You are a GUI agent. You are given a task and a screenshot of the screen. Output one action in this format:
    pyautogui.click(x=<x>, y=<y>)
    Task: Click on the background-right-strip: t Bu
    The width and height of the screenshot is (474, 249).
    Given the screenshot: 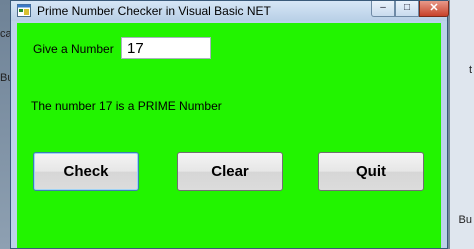 What is the action you would take?
    pyautogui.click(x=462, y=124)
    